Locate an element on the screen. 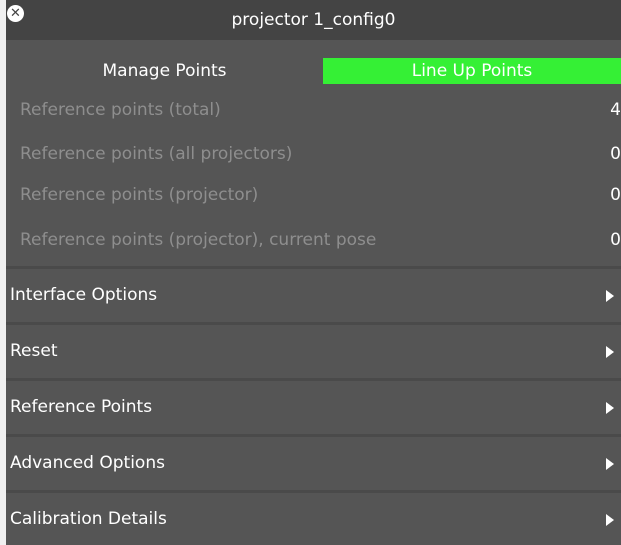 The width and height of the screenshot is (621, 545). mode-toggle: Manage Points Line Up Points is located at coordinates (313, 71).